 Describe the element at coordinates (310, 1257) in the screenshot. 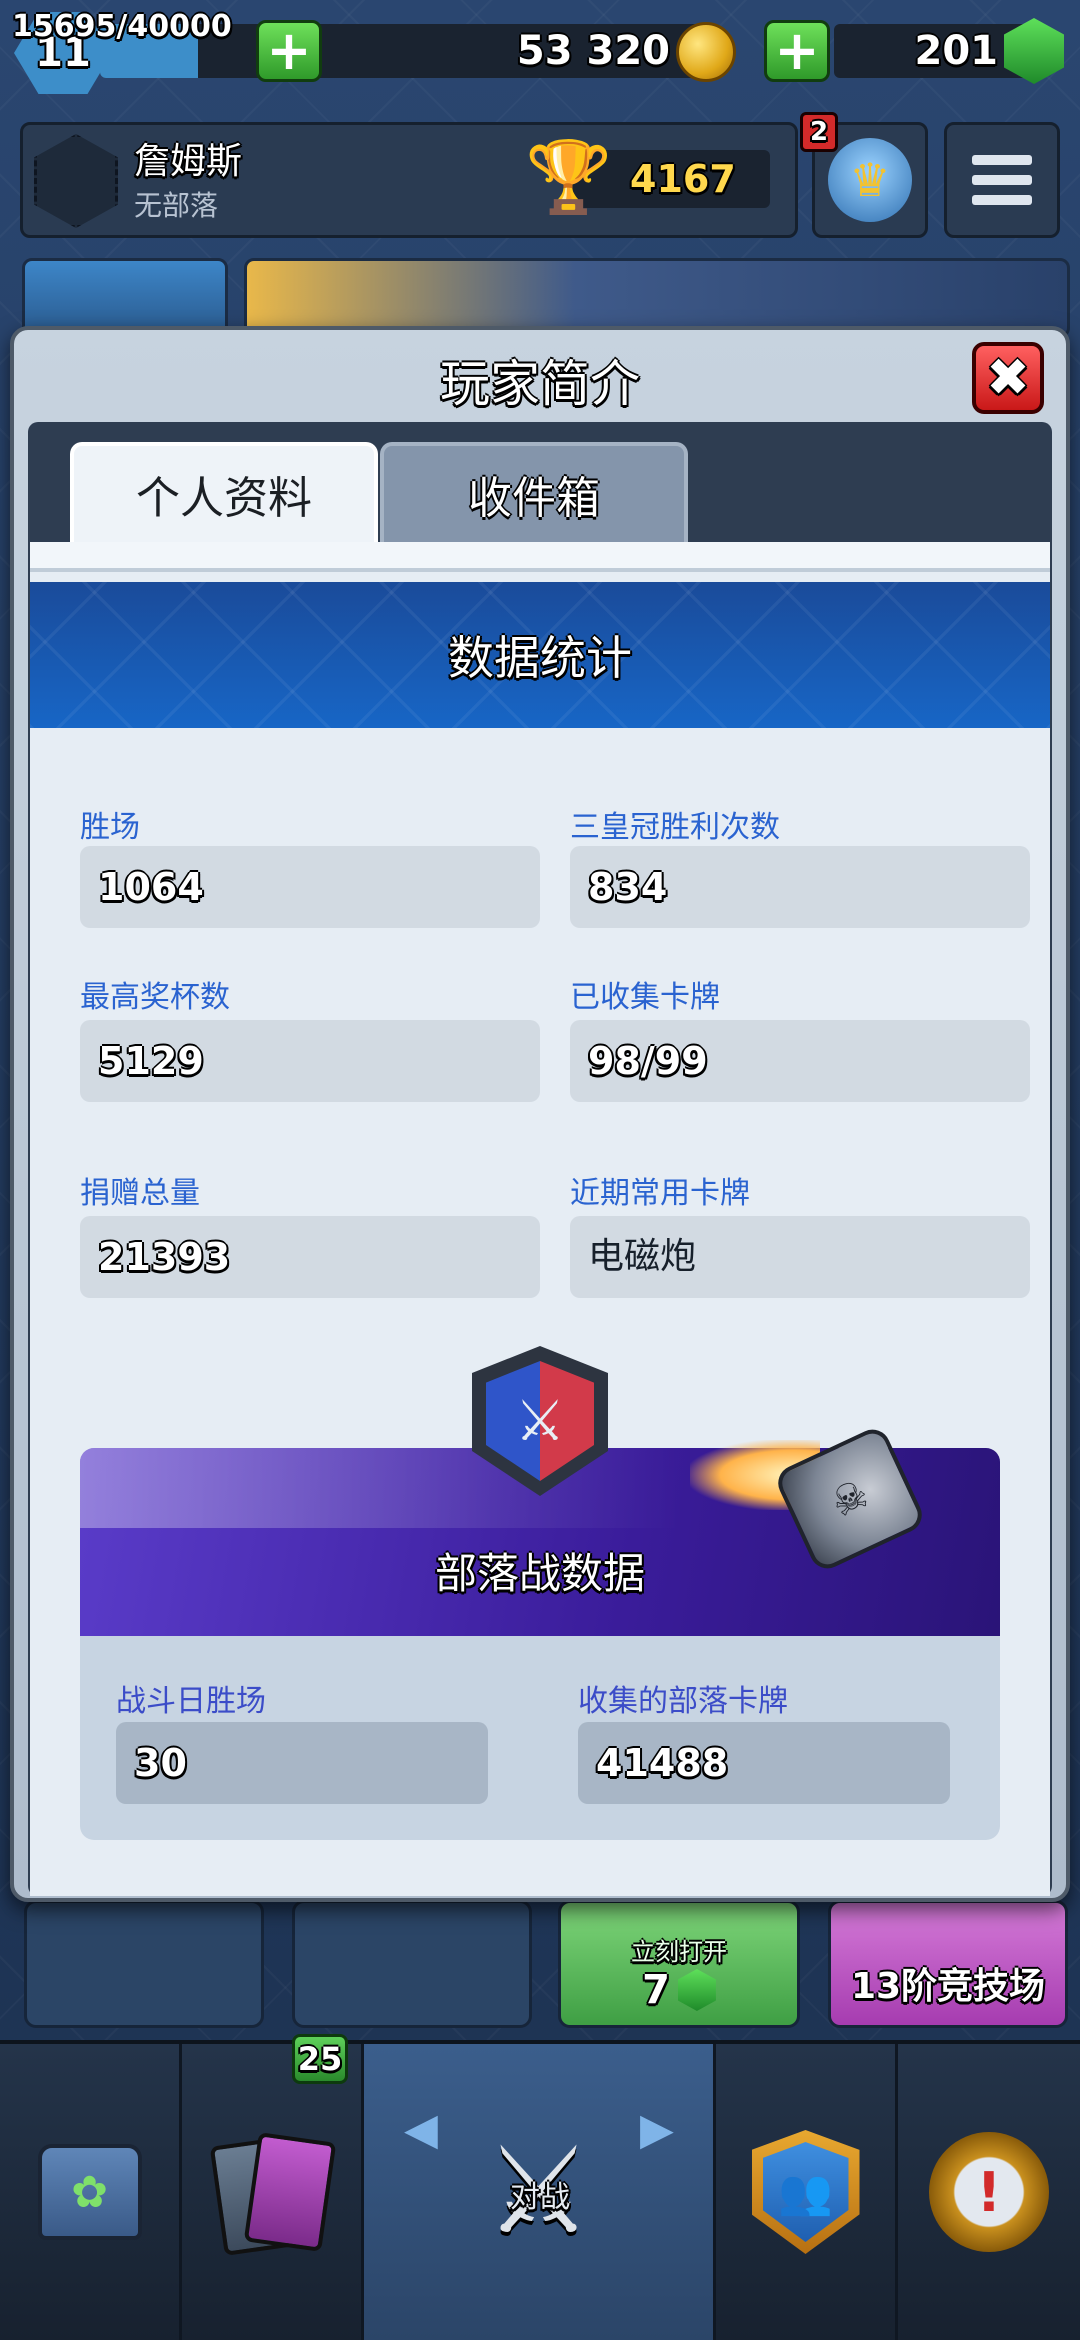

I see `stat-value: 21393` at that location.